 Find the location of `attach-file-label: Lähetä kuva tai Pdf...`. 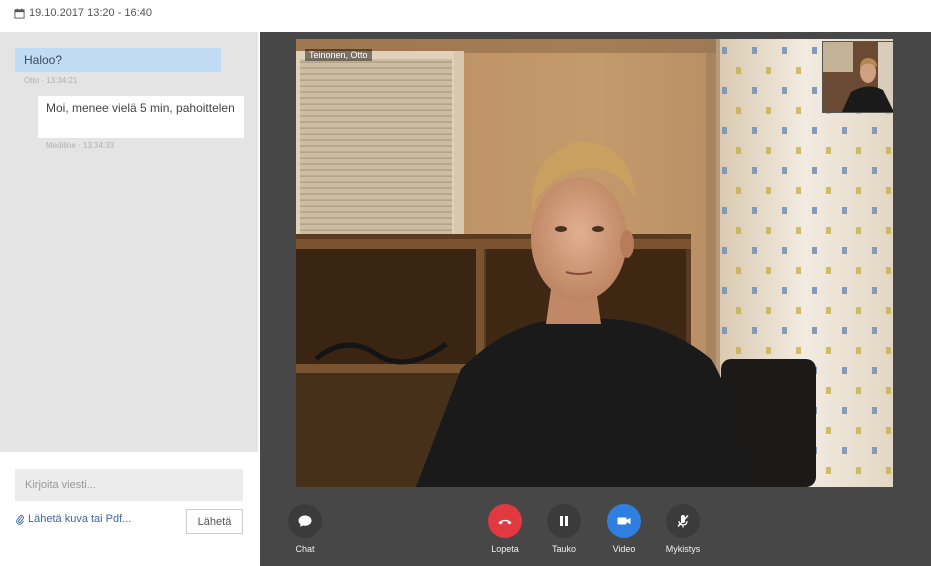

attach-file-label: Lähetä kuva tai Pdf... is located at coordinates (80, 519).